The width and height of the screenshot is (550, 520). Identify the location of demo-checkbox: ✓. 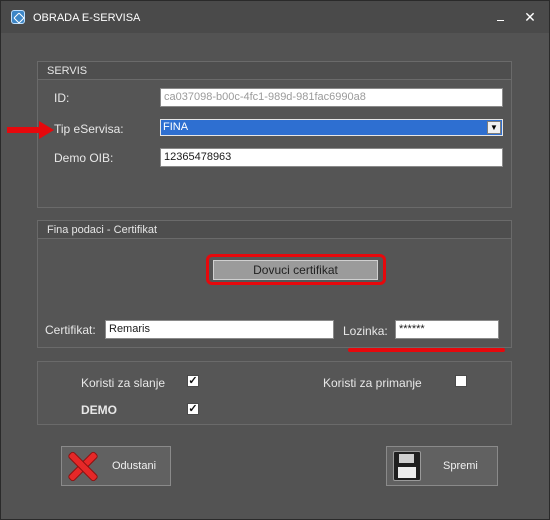
(193, 409).